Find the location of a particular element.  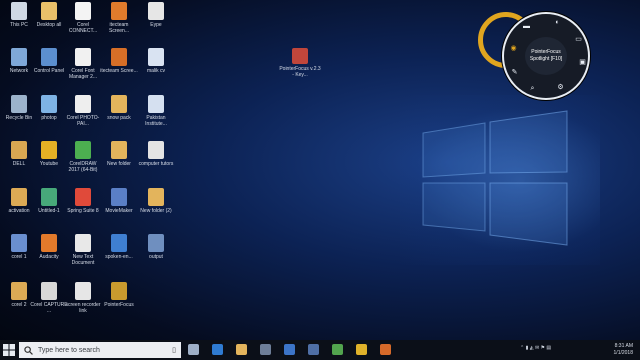

desktop-icon-label: New folder is located at coordinates (119, 164).